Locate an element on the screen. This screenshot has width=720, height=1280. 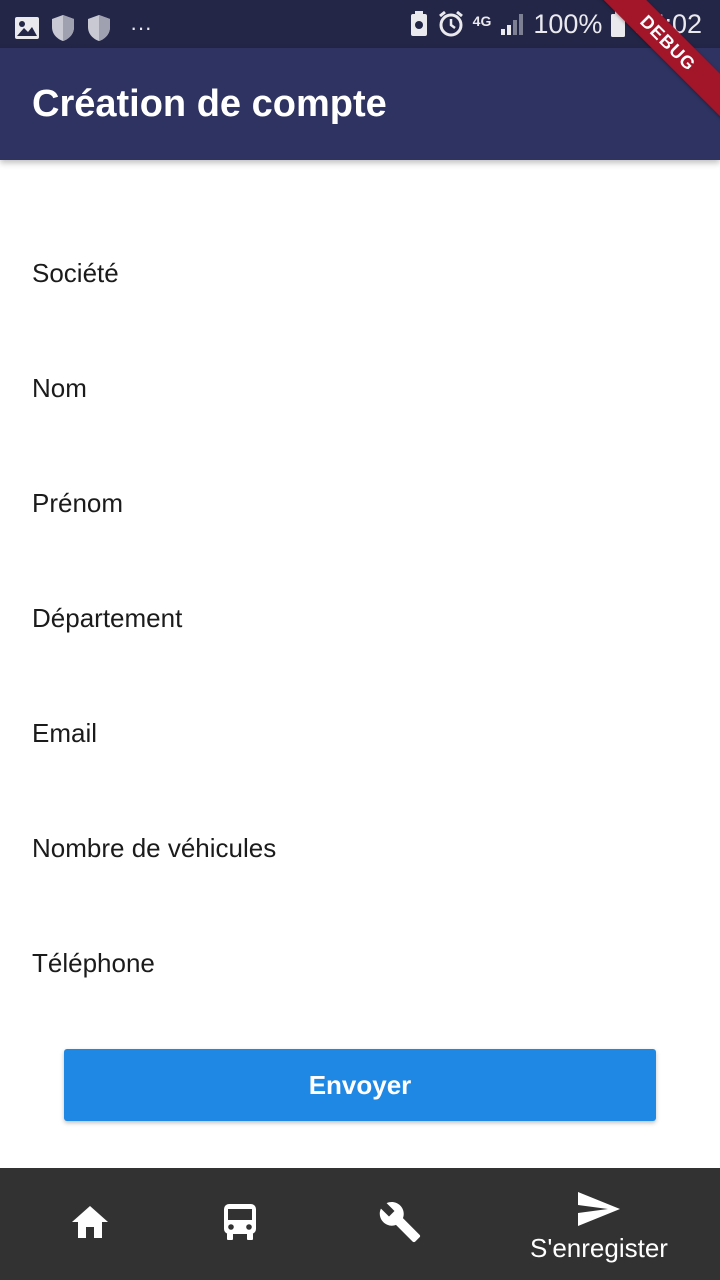
bottom-nav: S'enregister is located at coordinates (360, 1224).